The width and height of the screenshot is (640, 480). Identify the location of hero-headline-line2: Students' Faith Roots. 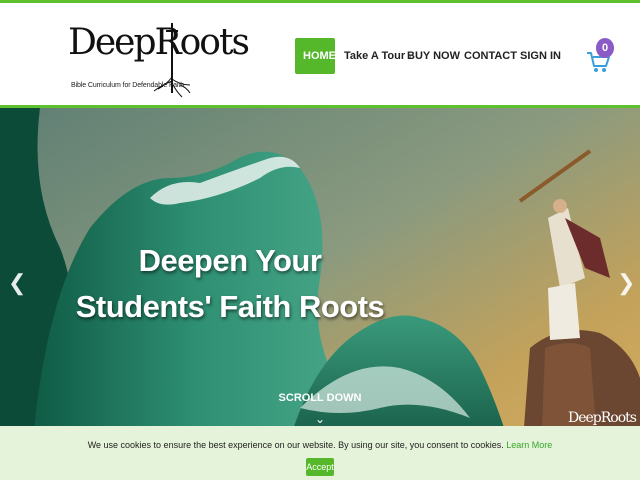
(230, 306).